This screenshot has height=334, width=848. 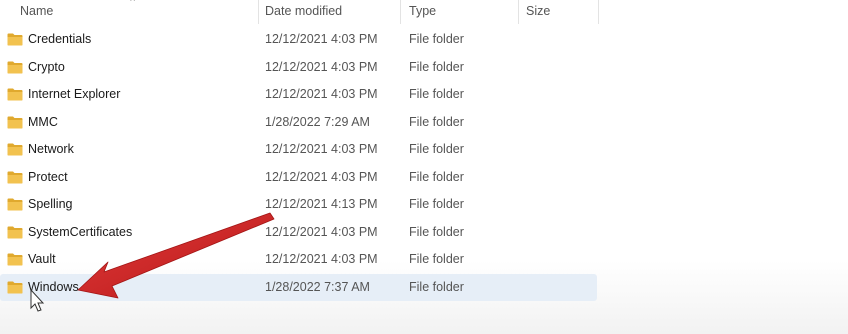 I want to click on file-name: Spelling, so click(x=50, y=204).